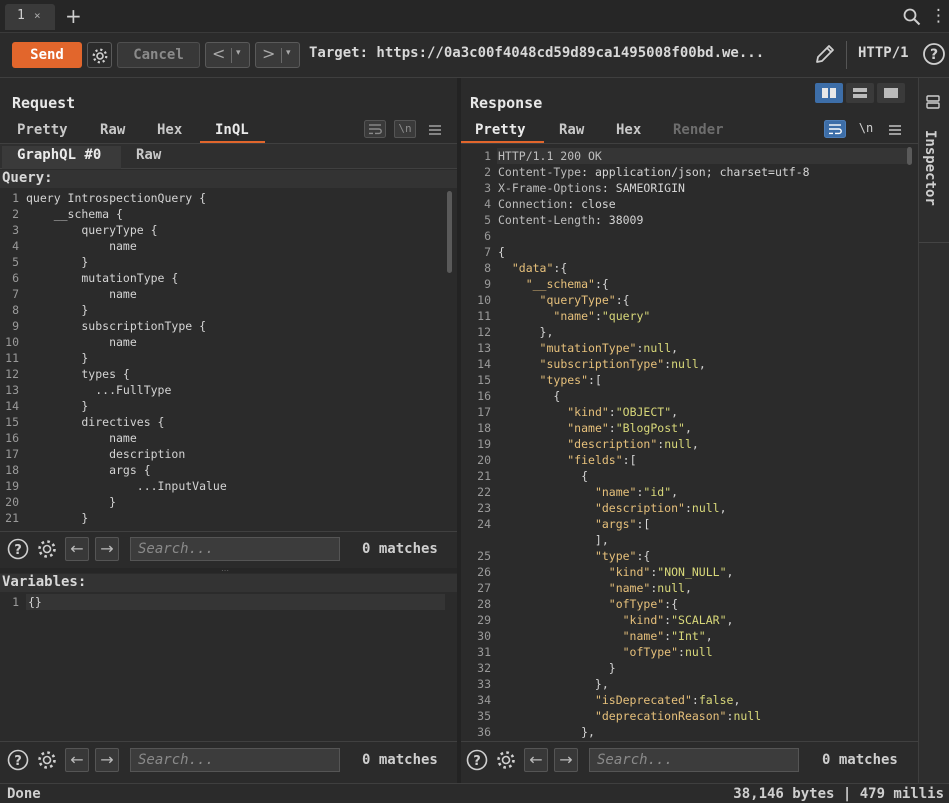 Image resolution: width=949 pixels, height=803 pixels. I want to click on code-line: "name":"BlogPost",, so click(654, 428).